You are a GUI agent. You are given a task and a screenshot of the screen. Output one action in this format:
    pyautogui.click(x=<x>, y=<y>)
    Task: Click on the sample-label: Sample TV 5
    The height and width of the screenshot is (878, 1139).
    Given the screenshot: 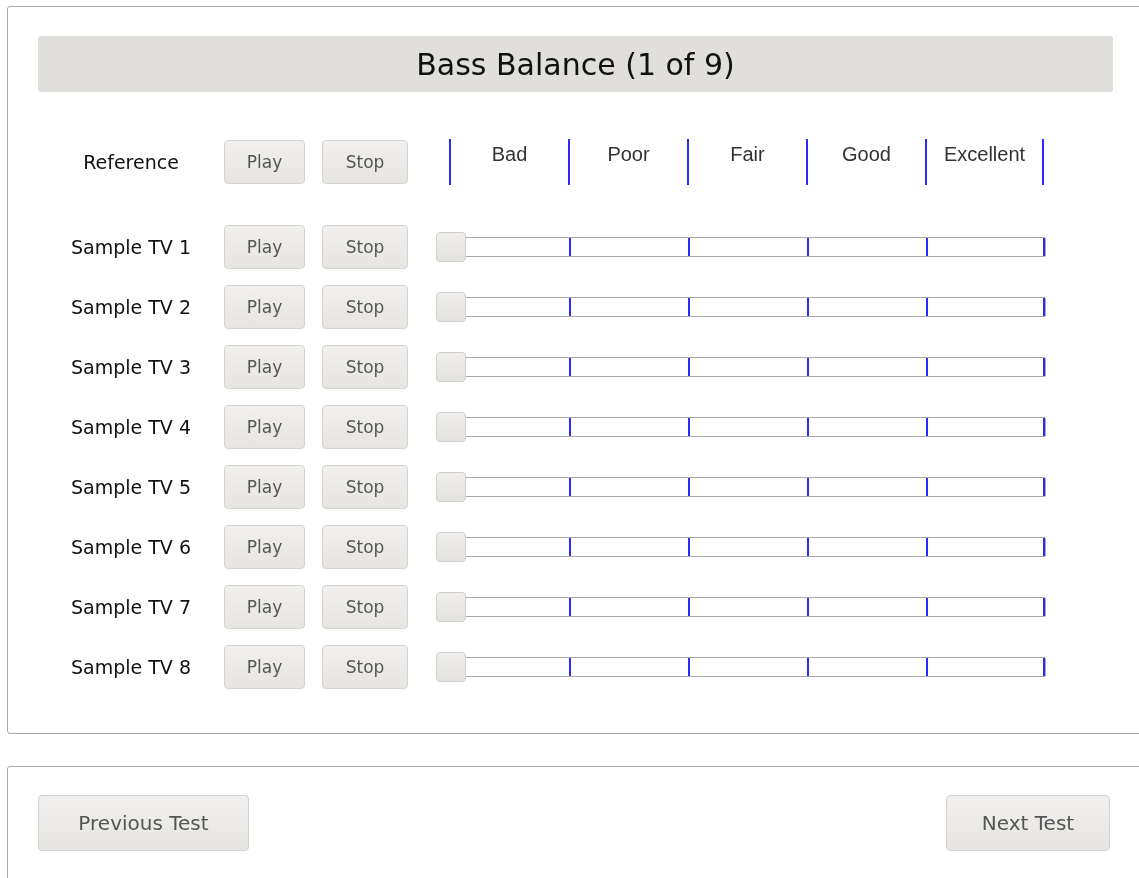 What is the action you would take?
    pyautogui.click(x=131, y=487)
    